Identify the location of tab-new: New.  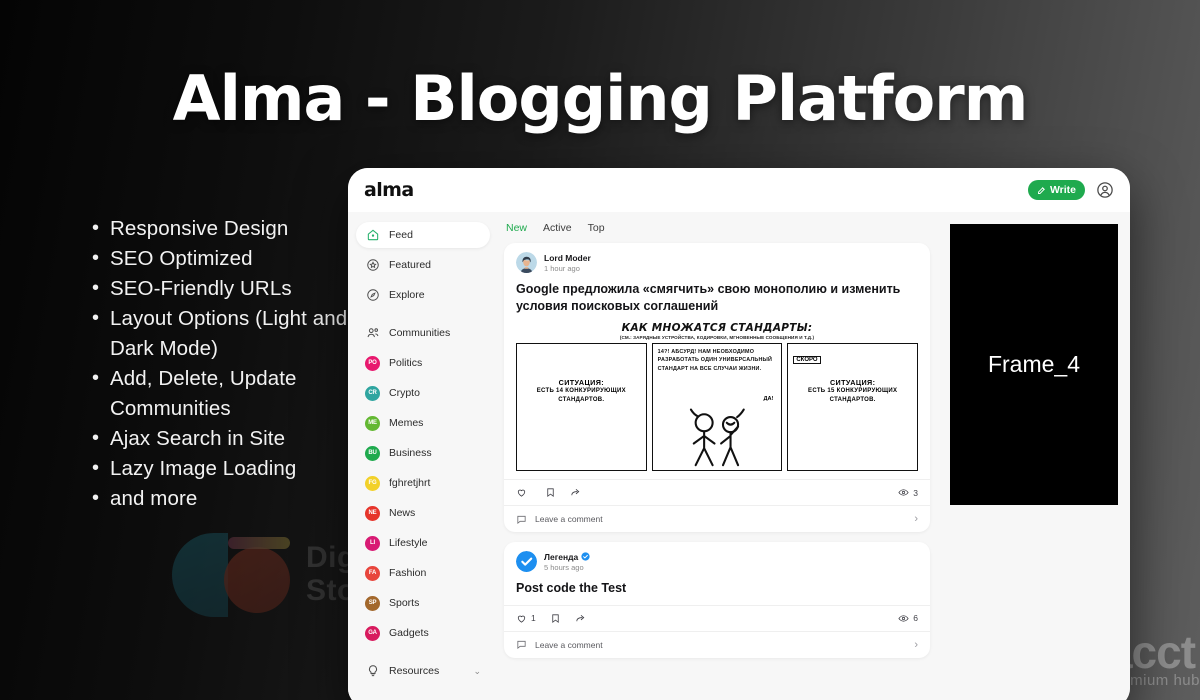
(516, 228).